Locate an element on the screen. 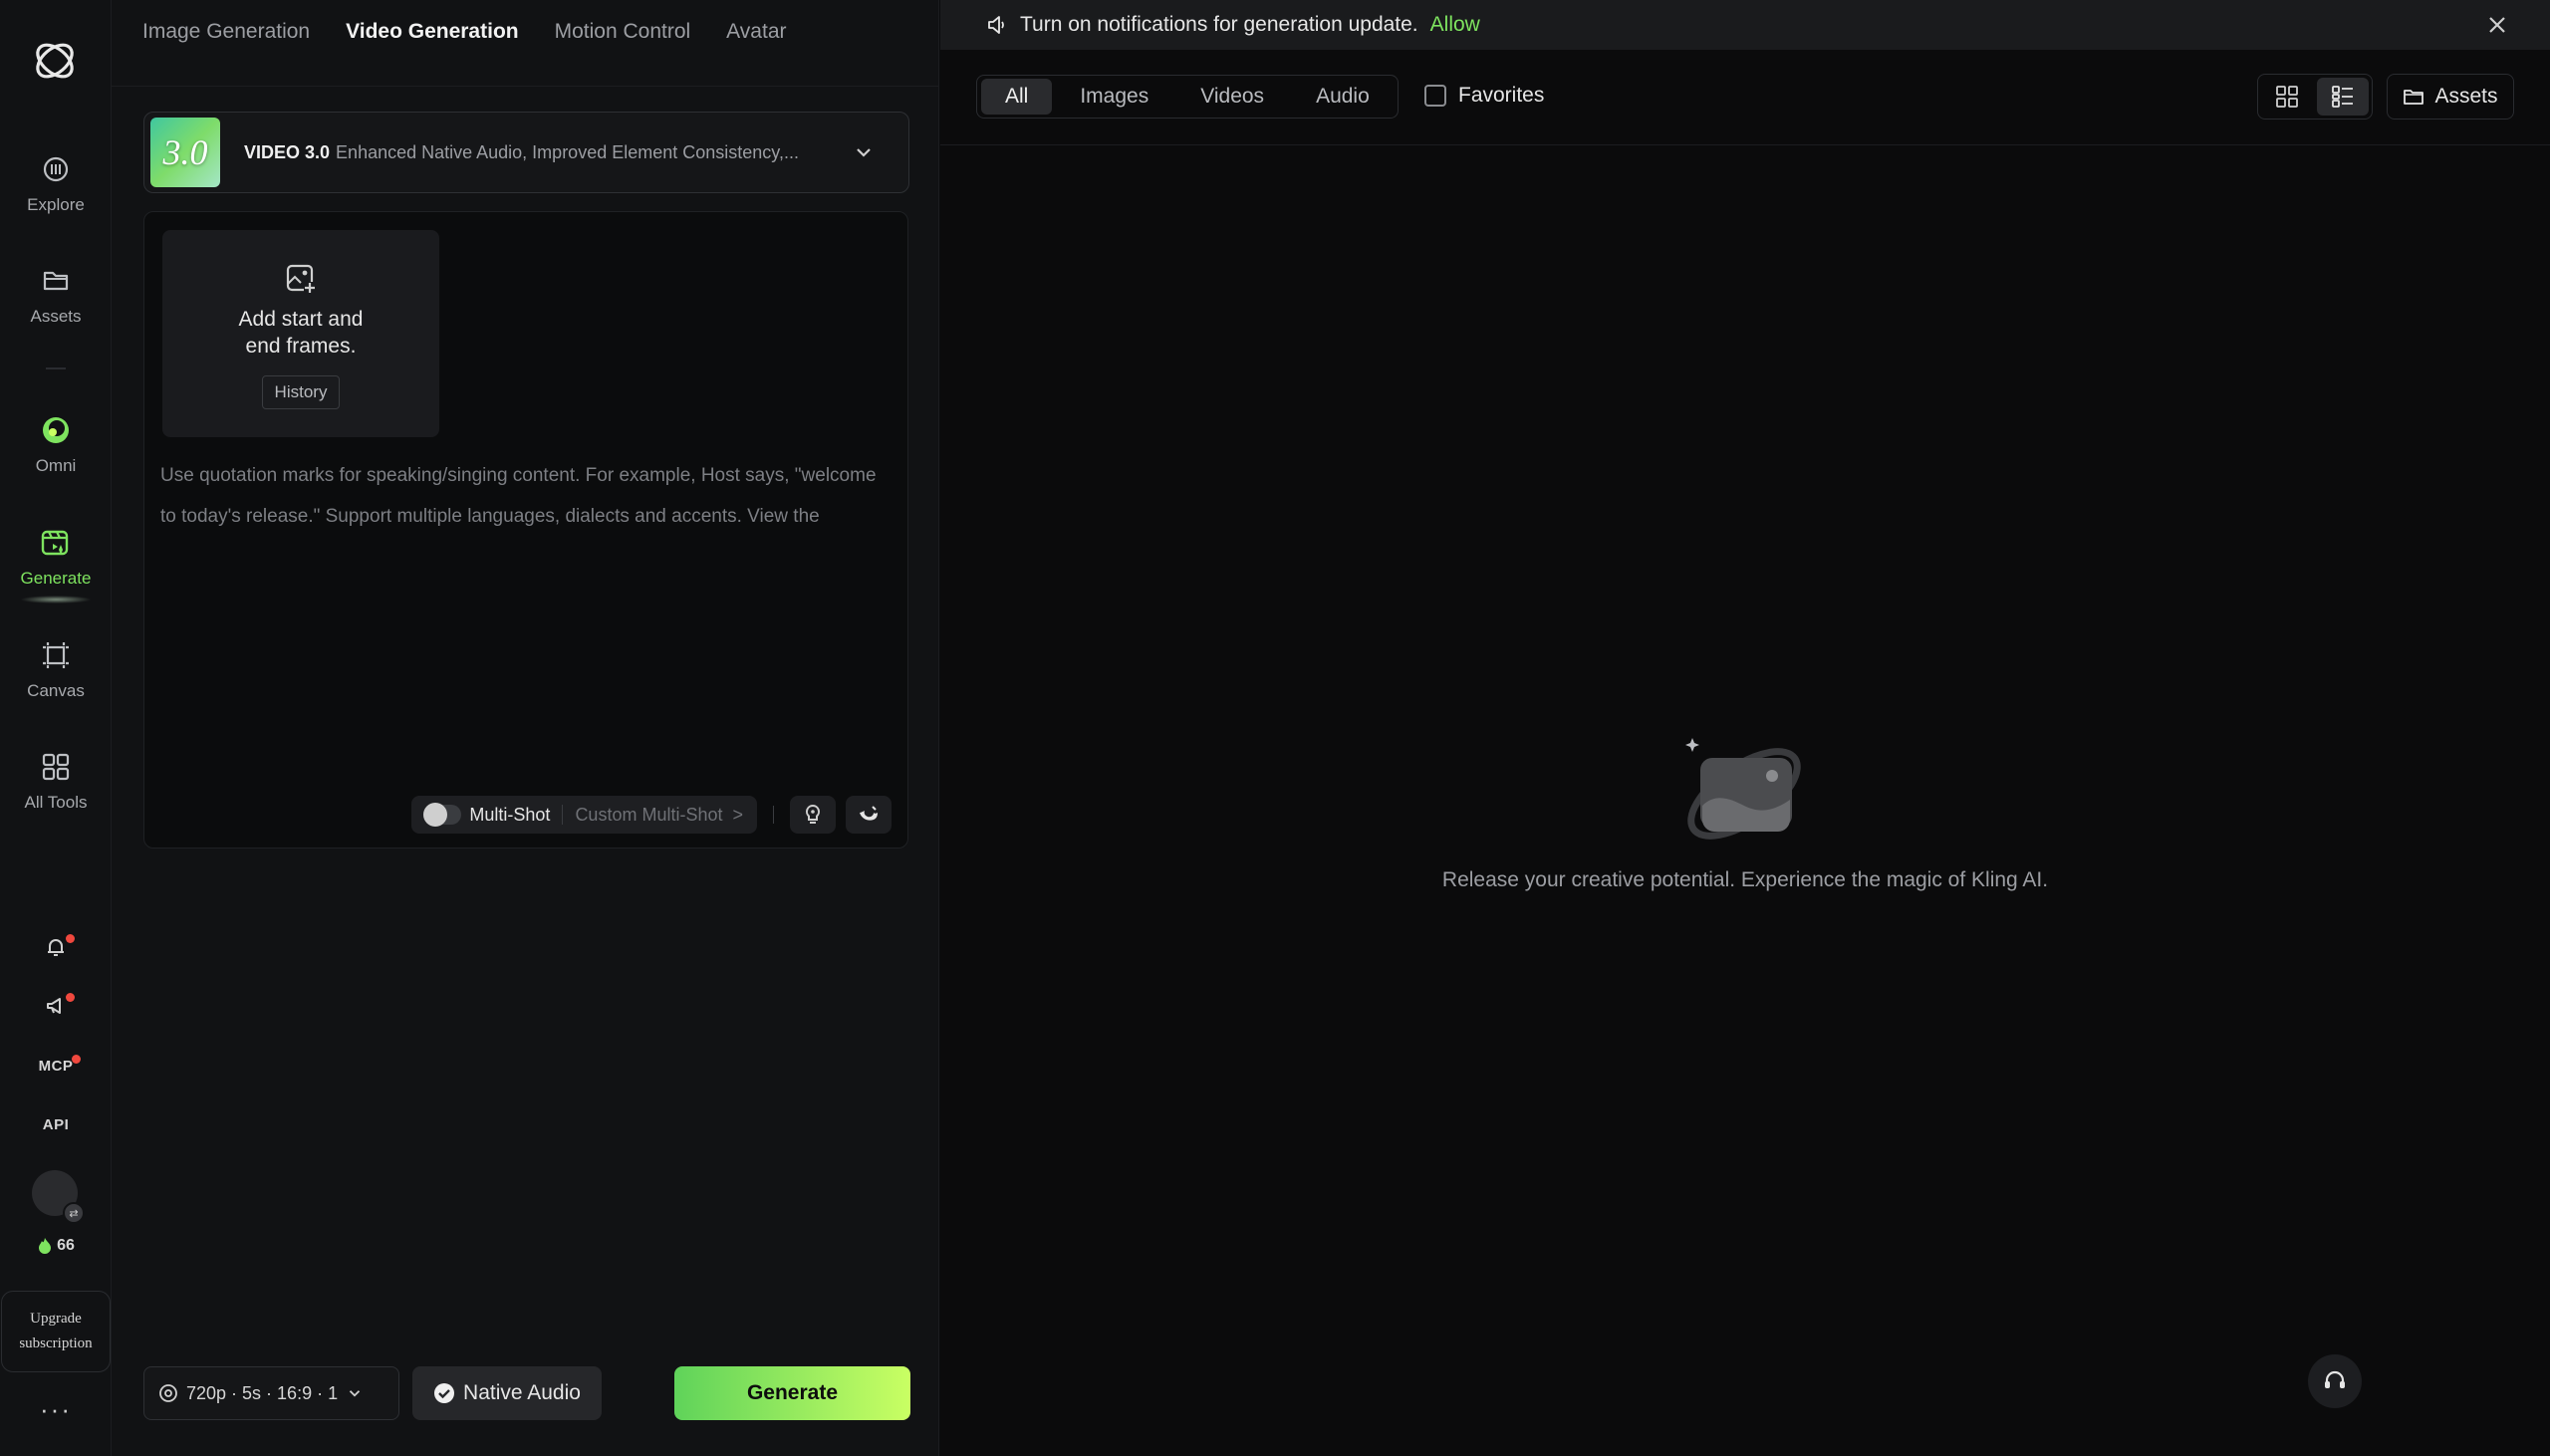 The width and height of the screenshot is (2550, 1456). assets-button: Assets is located at coordinates (2450, 97).